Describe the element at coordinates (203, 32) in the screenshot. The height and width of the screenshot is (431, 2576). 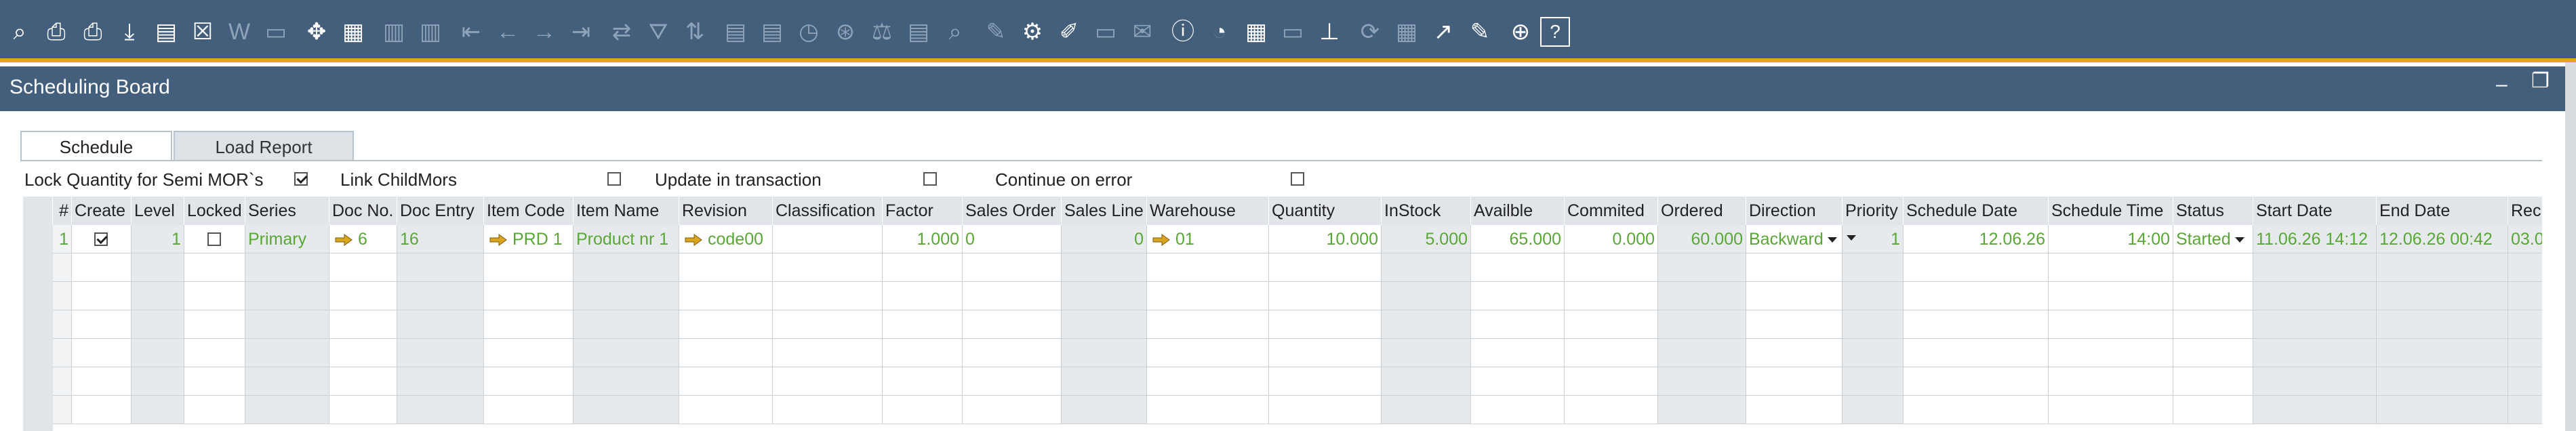
I see `close-window-icon: ☒` at that location.